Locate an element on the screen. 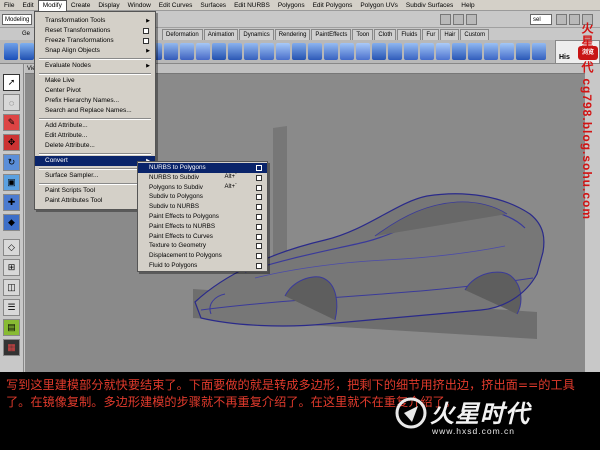 Image resolution: width=600 pixels, height=450 pixels. poly-torus-icon is located at coordinates (219, 51).